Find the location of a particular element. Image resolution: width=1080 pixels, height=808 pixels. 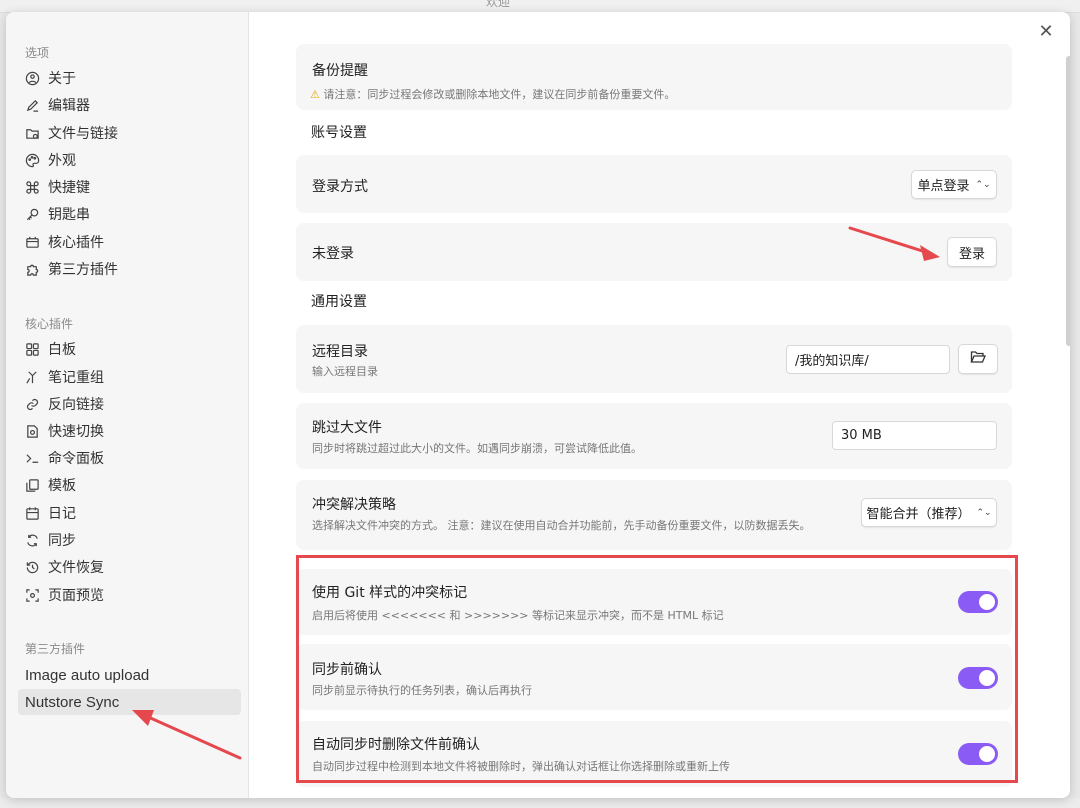

confirm-delete-label: 自动同步时删除文件前确认 is located at coordinates (396, 745).